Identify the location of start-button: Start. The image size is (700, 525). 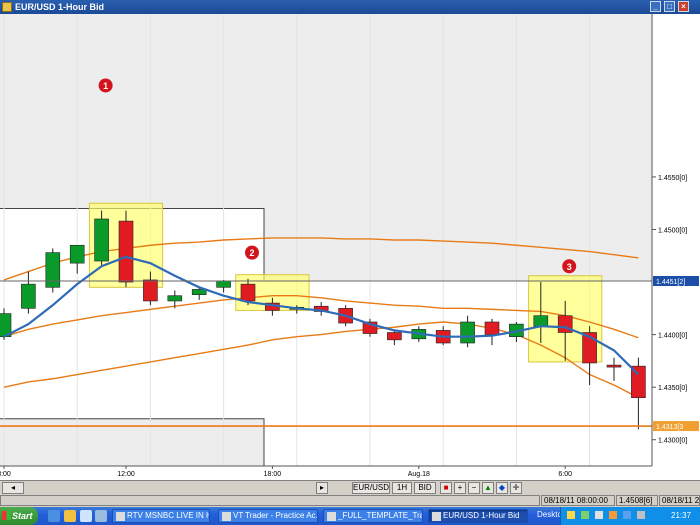
(19, 516).